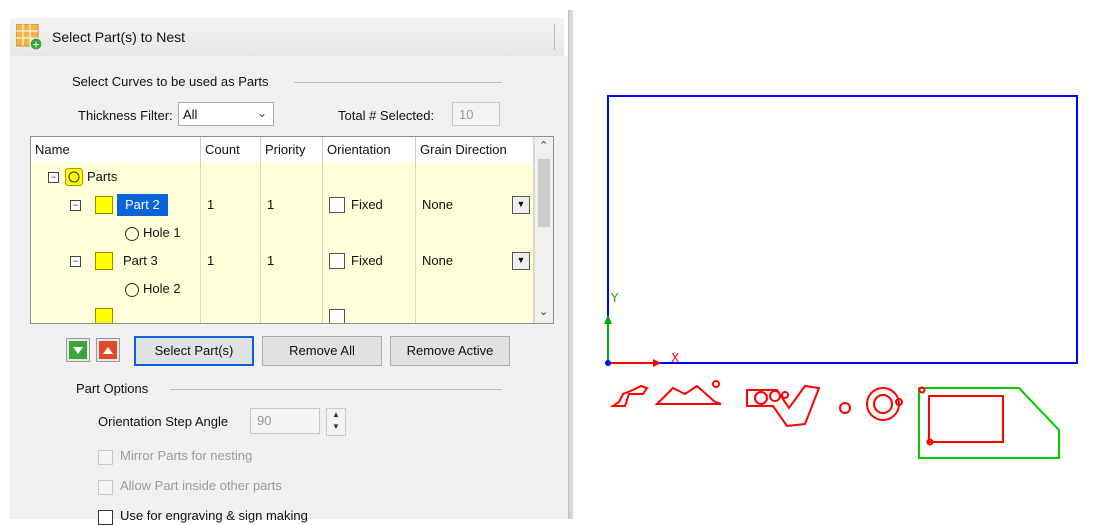  What do you see at coordinates (883, 404) in the screenshot?
I see `part-ring-outer` at bounding box center [883, 404].